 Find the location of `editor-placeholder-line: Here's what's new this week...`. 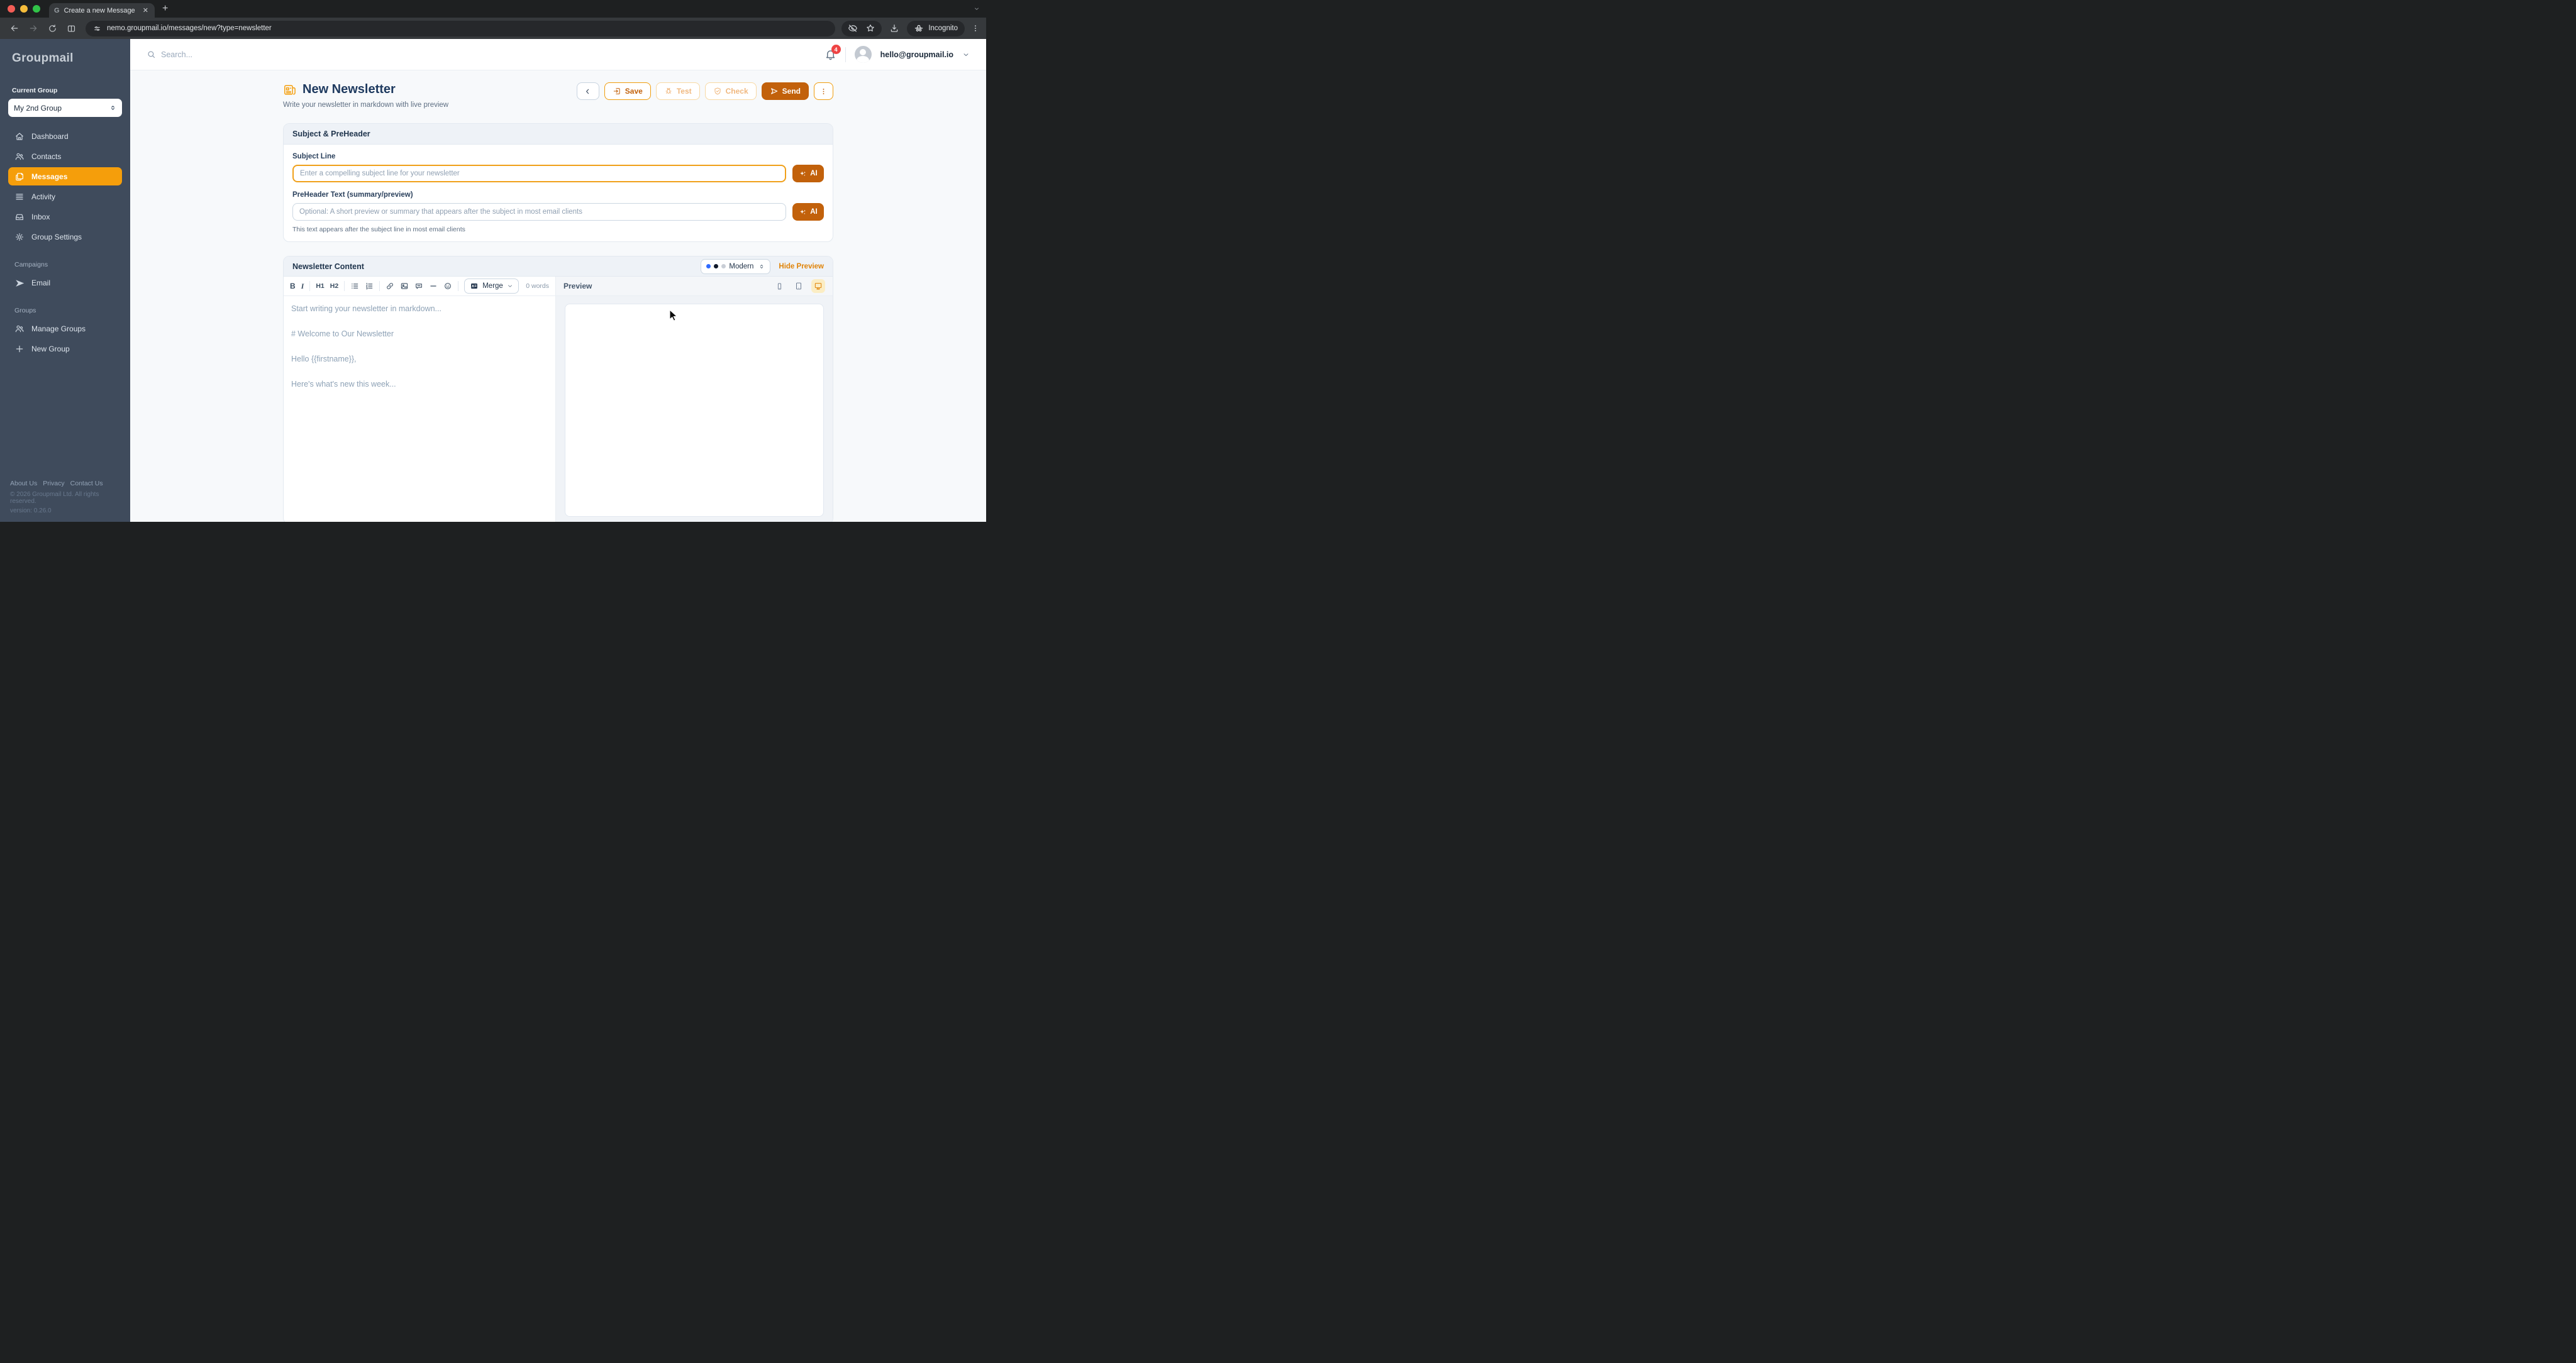

editor-placeholder-line: Here's what's new this week... is located at coordinates (343, 384).